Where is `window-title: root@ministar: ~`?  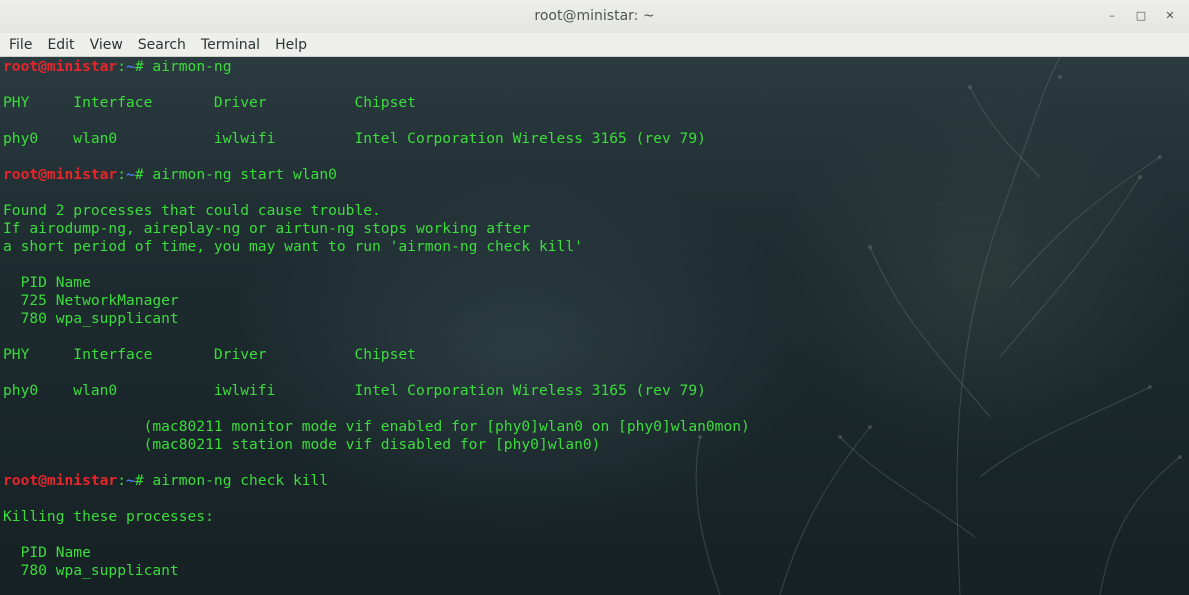 window-title: root@ministar: ~ is located at coordinates (594, 16).